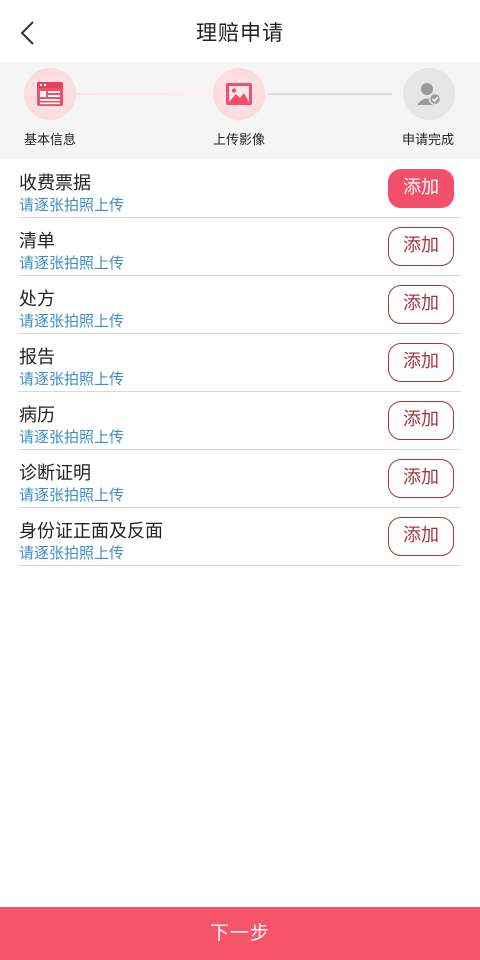 The width and height of the screenshot is (480, 960). What do you see at coordinates (421, 246) in the screenshot?
I see `add-button-detail-list: 添加` at bounding box center [421, 246].